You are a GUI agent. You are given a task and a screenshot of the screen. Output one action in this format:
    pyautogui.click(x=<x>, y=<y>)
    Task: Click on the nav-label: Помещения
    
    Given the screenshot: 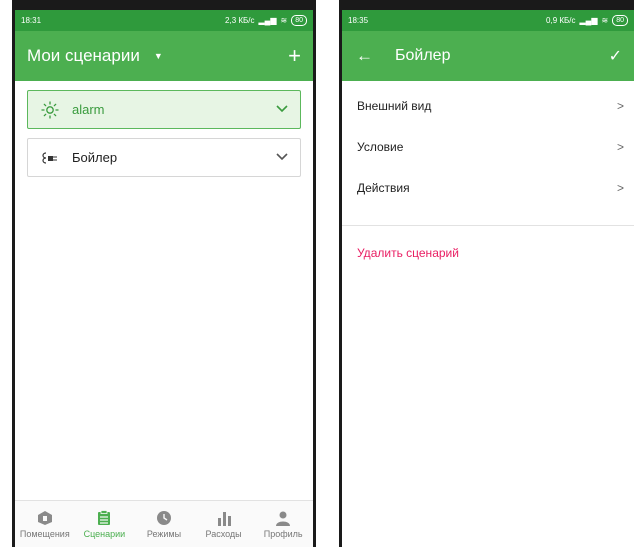 What is the action you would take?
    pyautogui.click(x=44, y=534)
    